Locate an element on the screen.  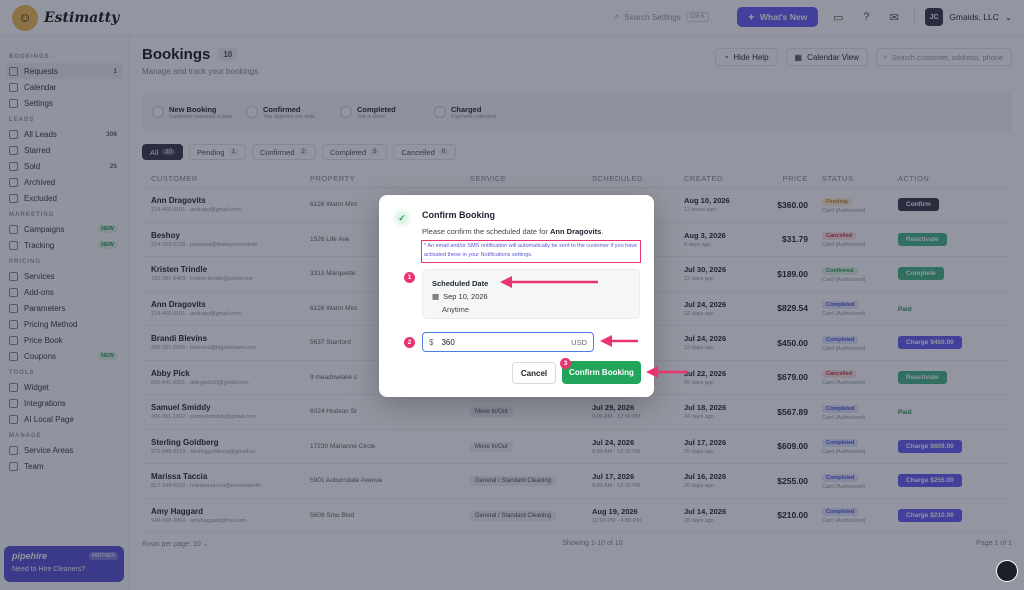
currency-code: USD is located at coordinates (579, 342).